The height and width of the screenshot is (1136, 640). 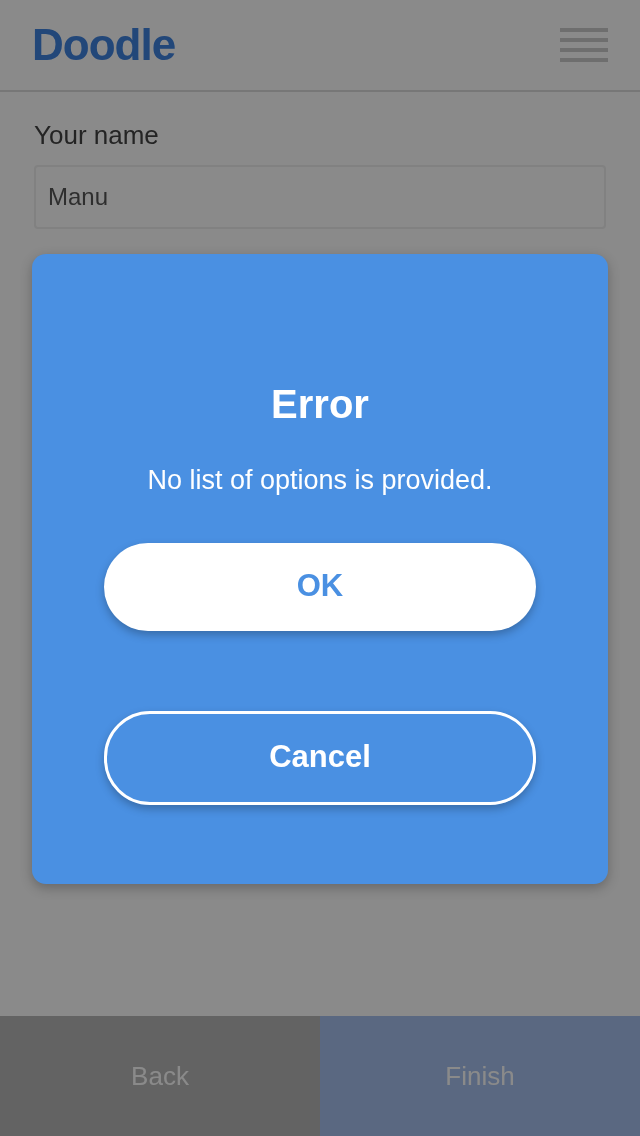 What do you see at coordinates (584, 45) in the screenshot?
I see `menu-icon` at bounding box center [584, 45].